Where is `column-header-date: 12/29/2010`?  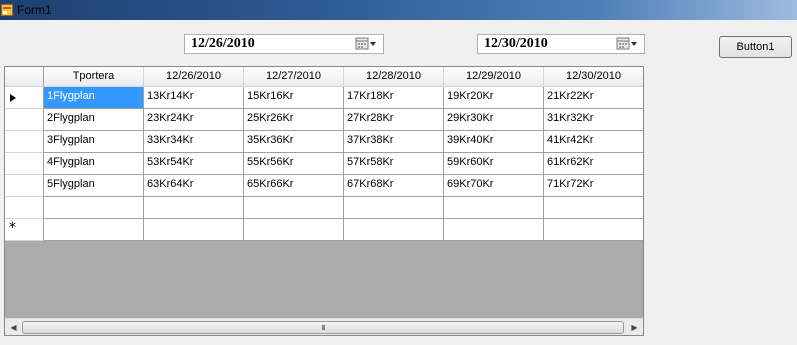 column-header-date: 12/29/2010 is located at coordinates (494, 77).